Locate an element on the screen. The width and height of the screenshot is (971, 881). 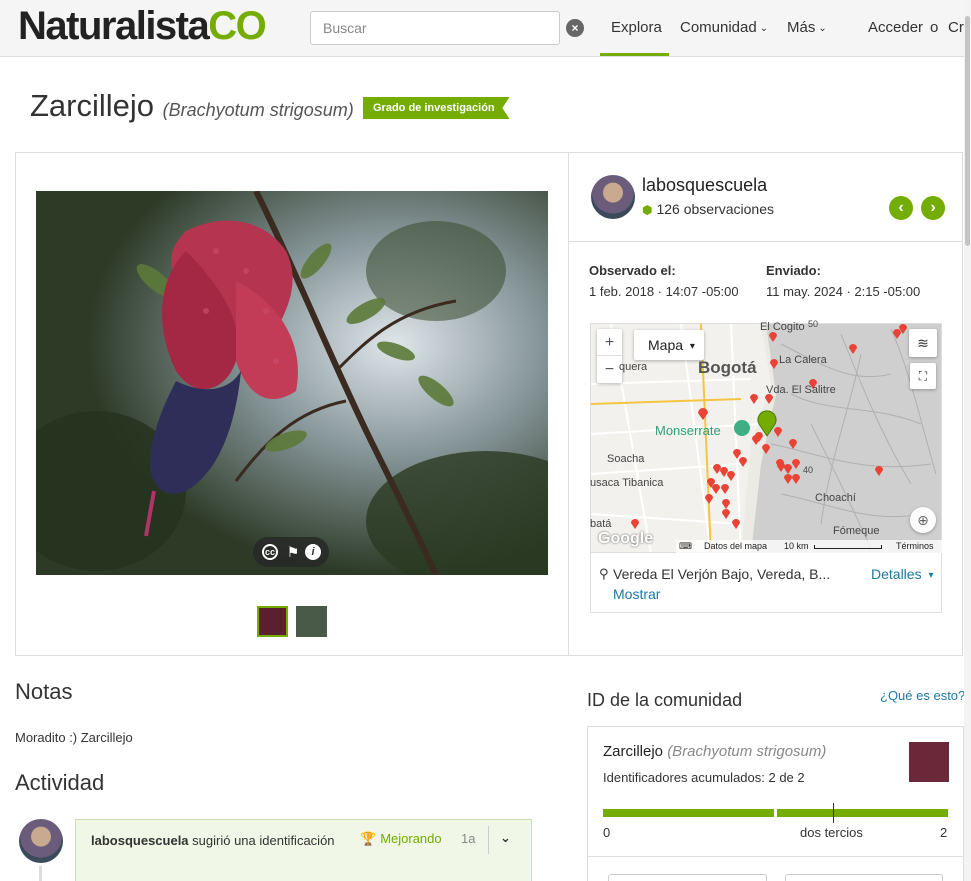
map-label-tibanica: usaca Tibanica is located at coordinates (627, 483).